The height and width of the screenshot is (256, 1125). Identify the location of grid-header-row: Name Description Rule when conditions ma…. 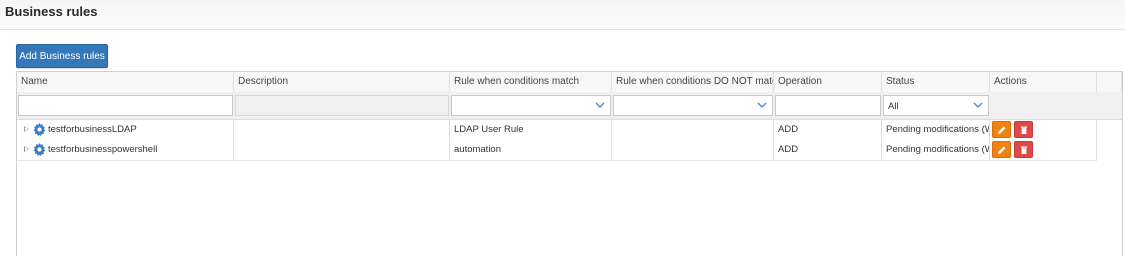
(569, 82).